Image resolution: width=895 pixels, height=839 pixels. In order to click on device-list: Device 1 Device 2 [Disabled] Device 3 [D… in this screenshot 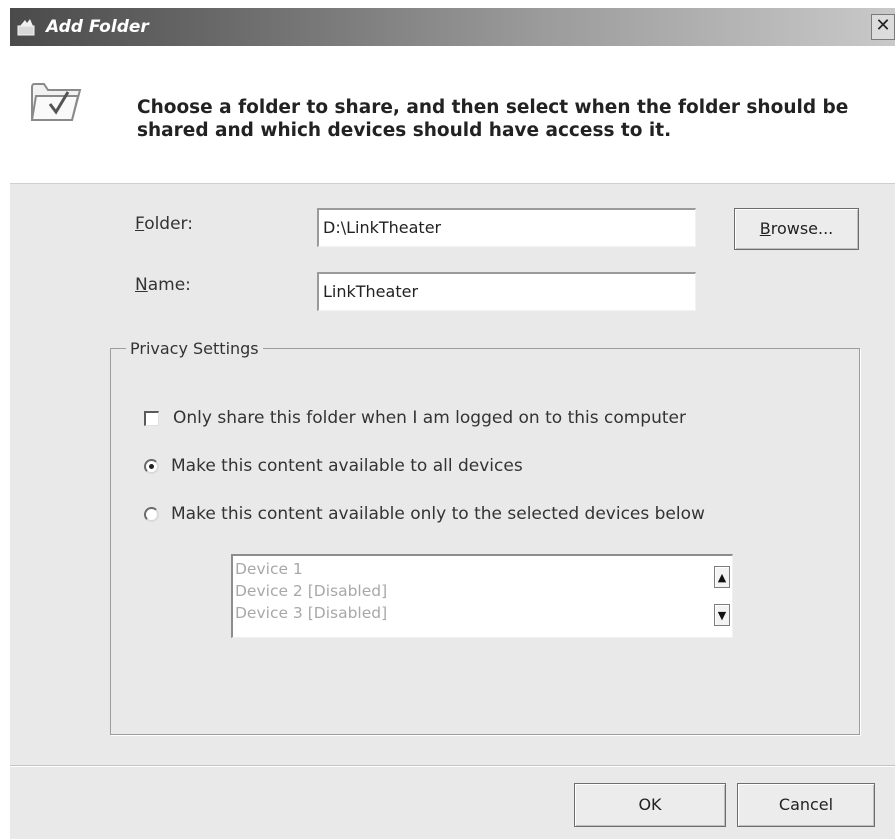, I will do `click(482, 596)`.